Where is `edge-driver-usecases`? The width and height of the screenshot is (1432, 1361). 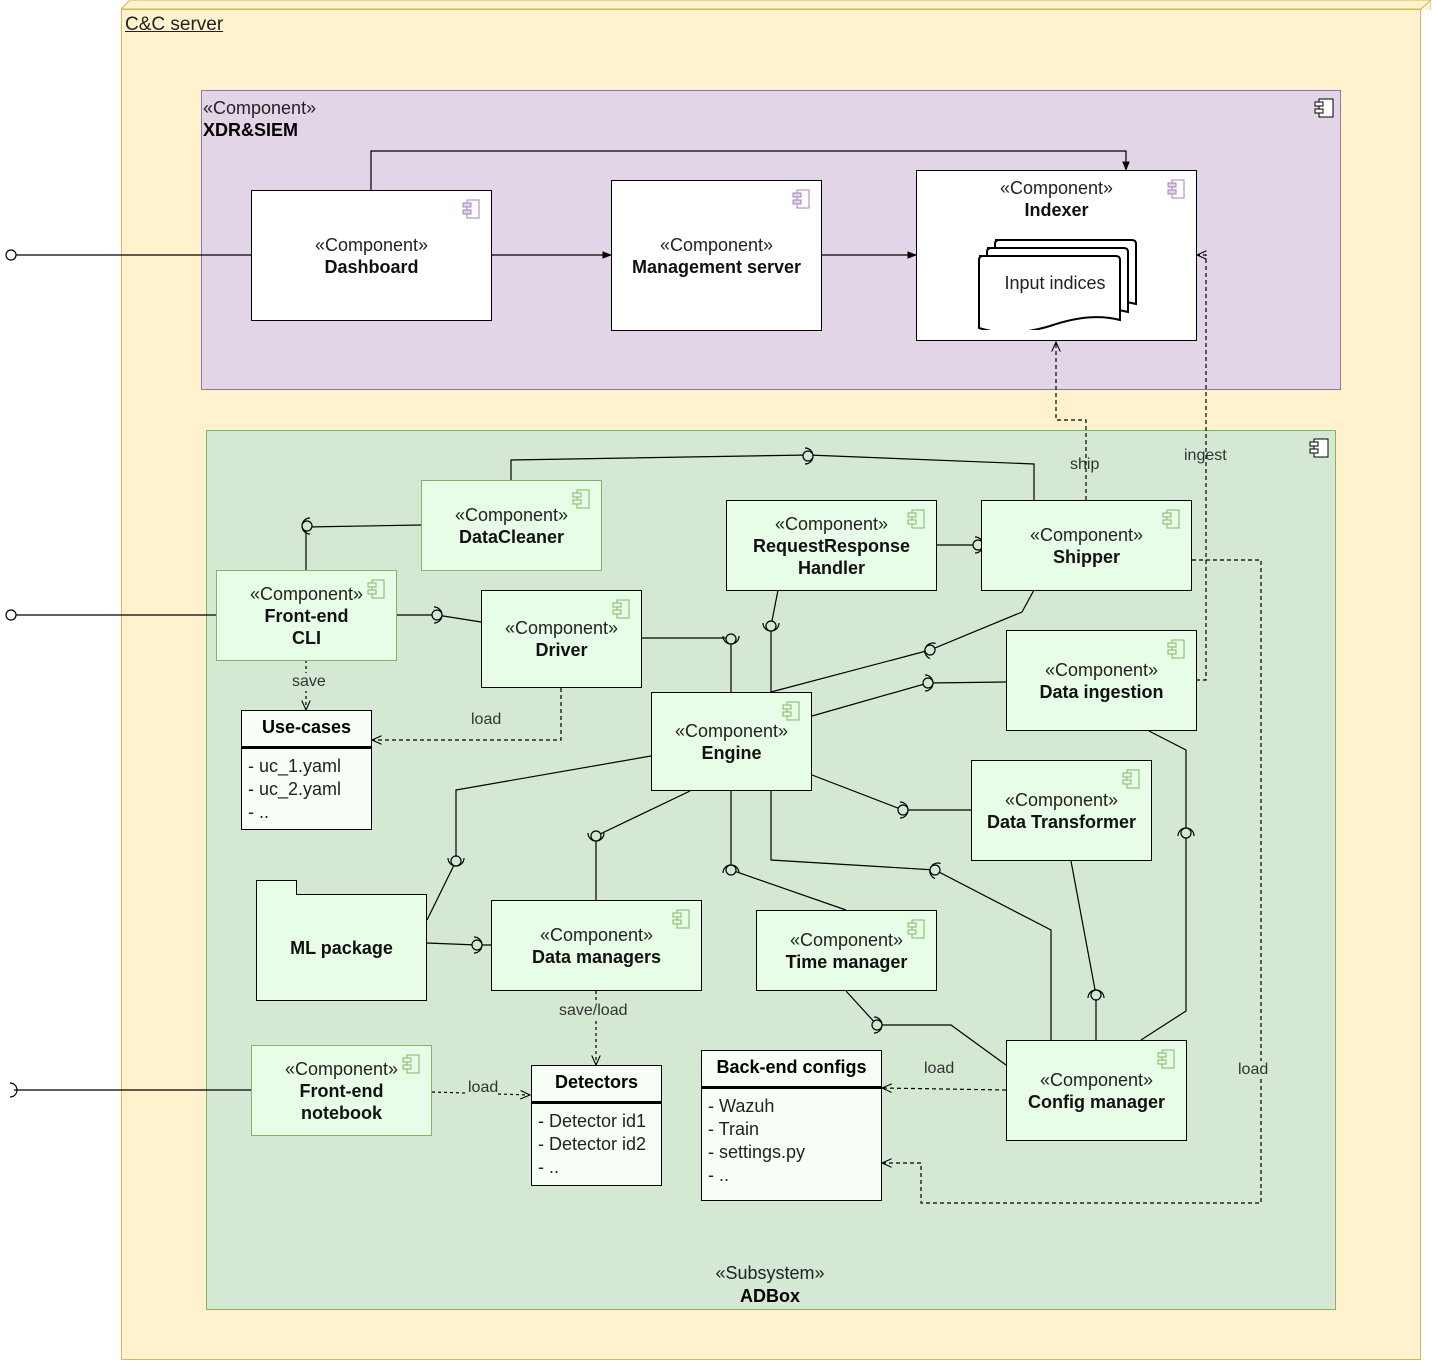
edge-driver-usecases is located at coordinates (467, 714).